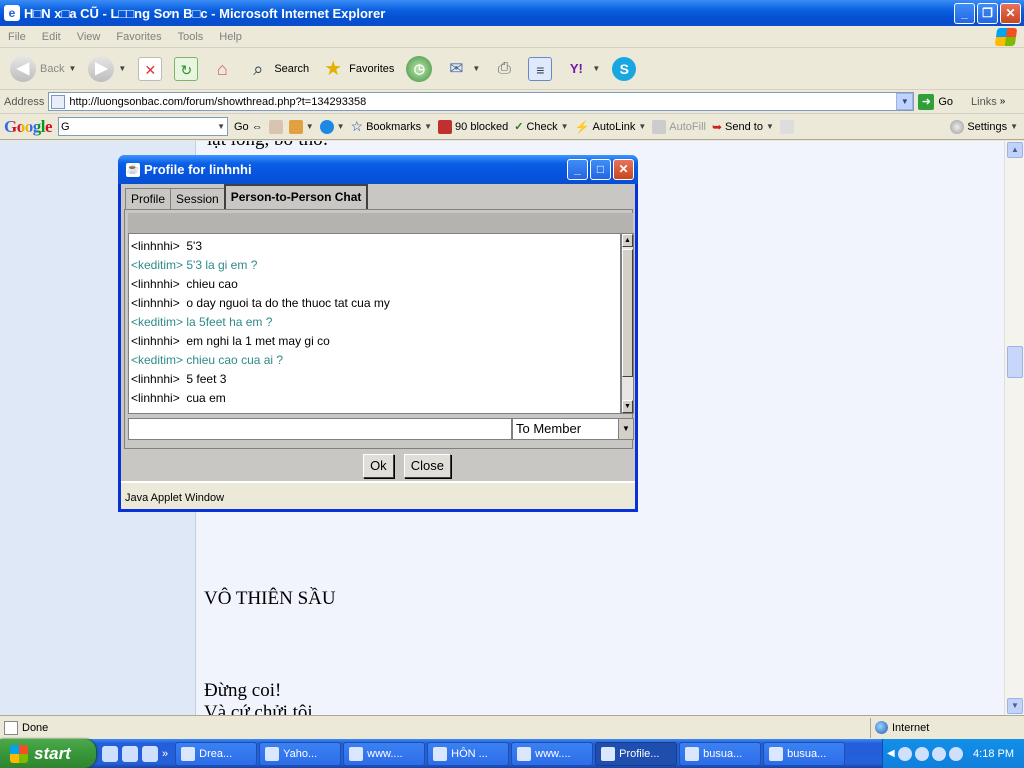 This screenshot has height=768, width=1024. Describe the element at coordinates (17, 37) in the screenshot. I see `menu-file: File` at that location.